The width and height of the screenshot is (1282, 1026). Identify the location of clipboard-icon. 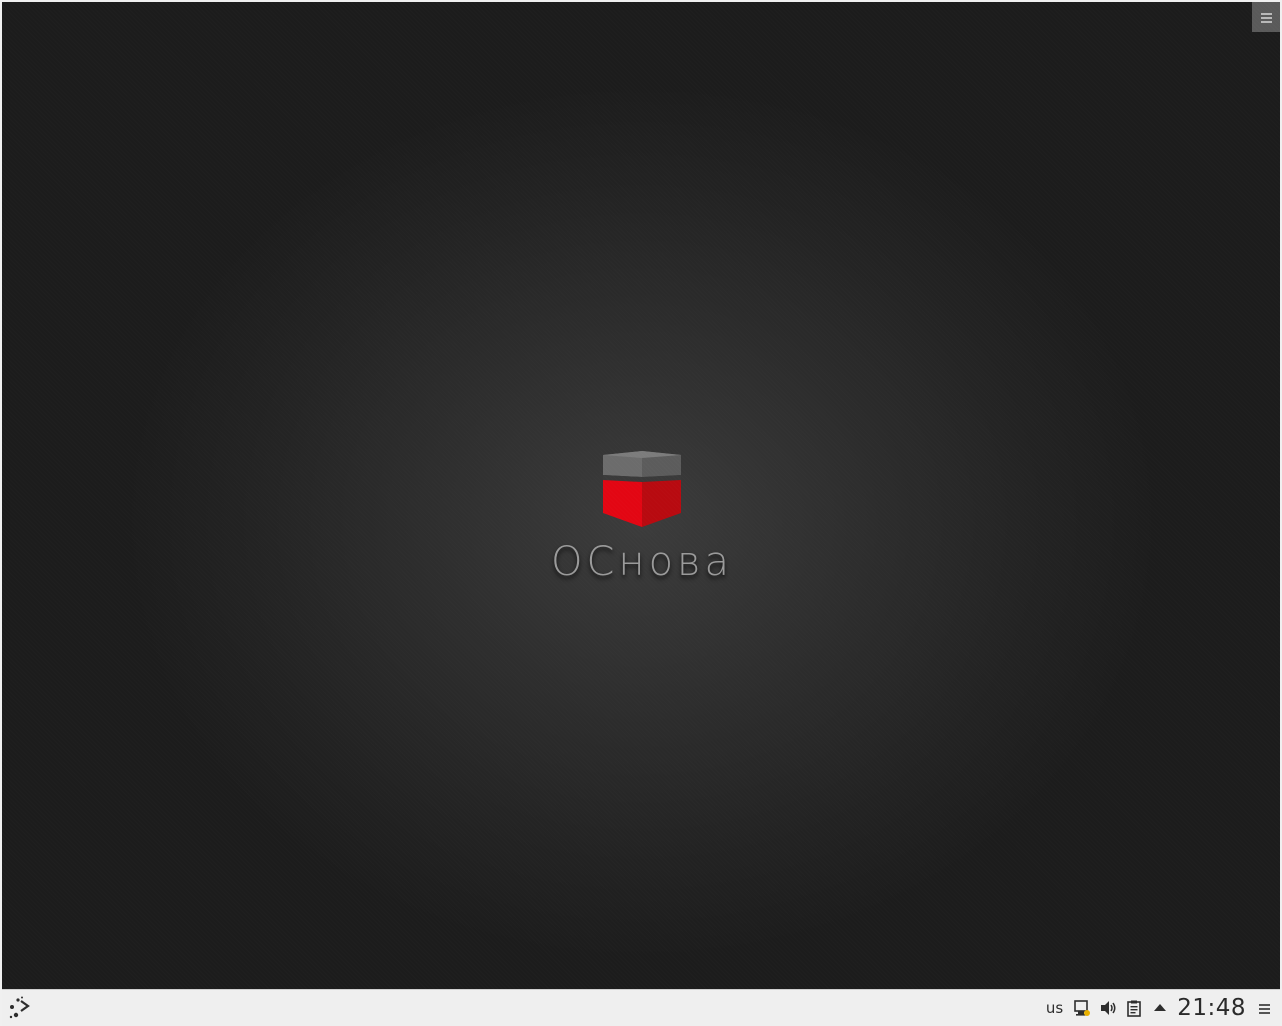
(1134, 1008).